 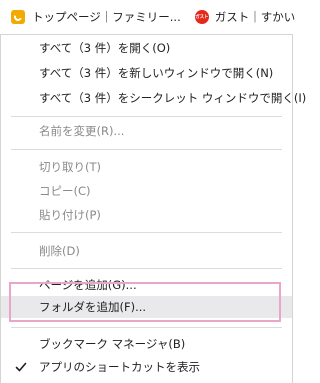 I want to click on gusto-favicon-icon: ガスト, so click(x=201, y=17).